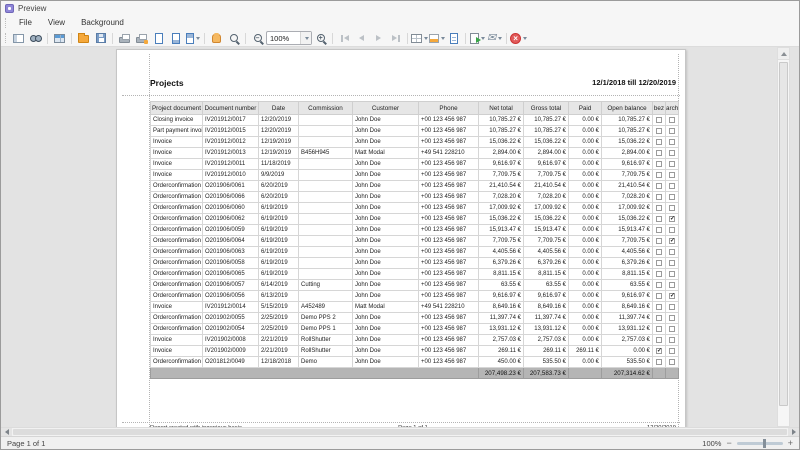  I want to click on scroll-up-button, so click(783, 54).